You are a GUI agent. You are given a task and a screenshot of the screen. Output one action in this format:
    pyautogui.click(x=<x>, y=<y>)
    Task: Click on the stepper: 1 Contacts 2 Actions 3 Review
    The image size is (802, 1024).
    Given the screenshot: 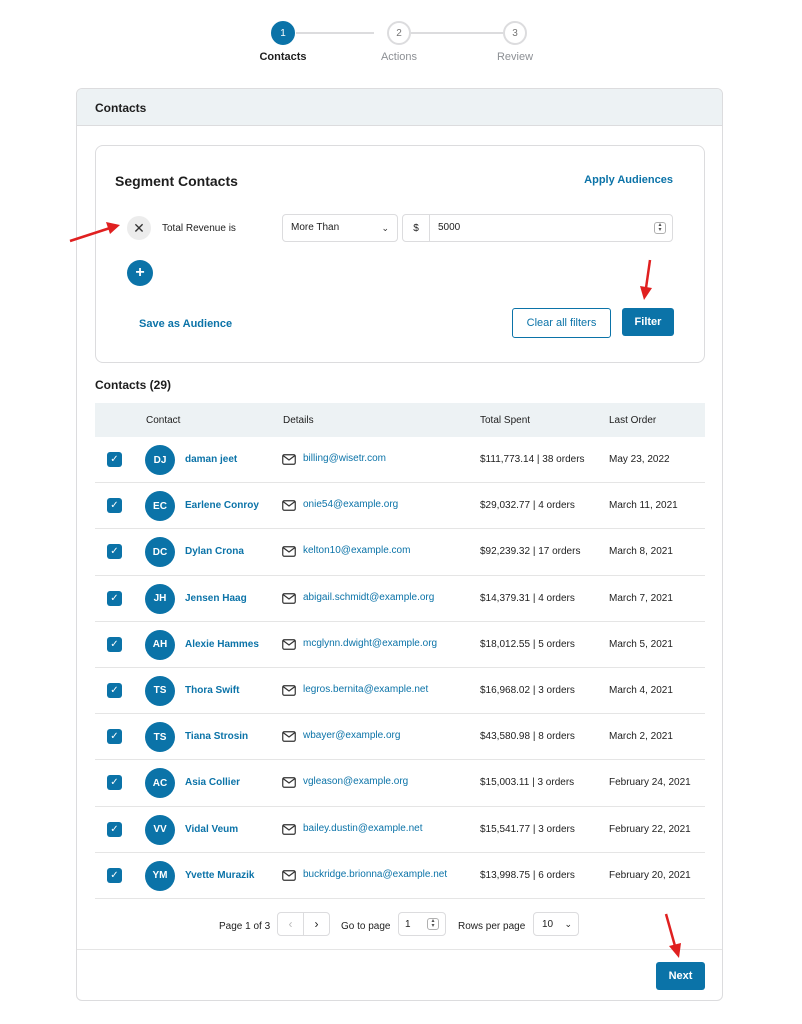 What is the action you would take?
    pyautogui.click(x=401, y=43)
    